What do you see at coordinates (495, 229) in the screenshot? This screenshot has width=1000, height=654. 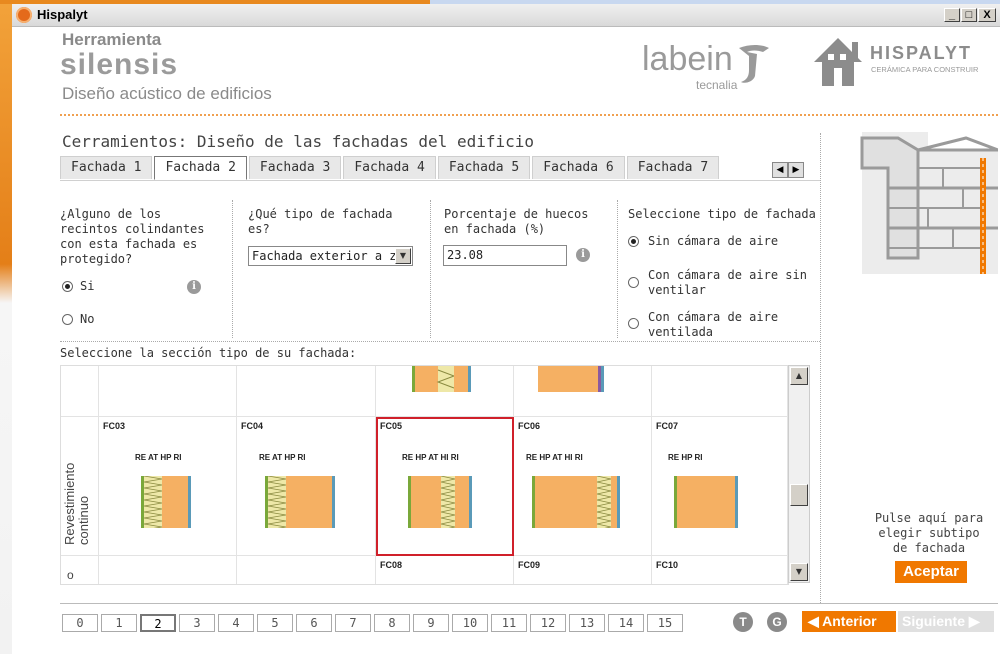 I see `question-line: en fachada (%)` at bounding box center [495, 229].